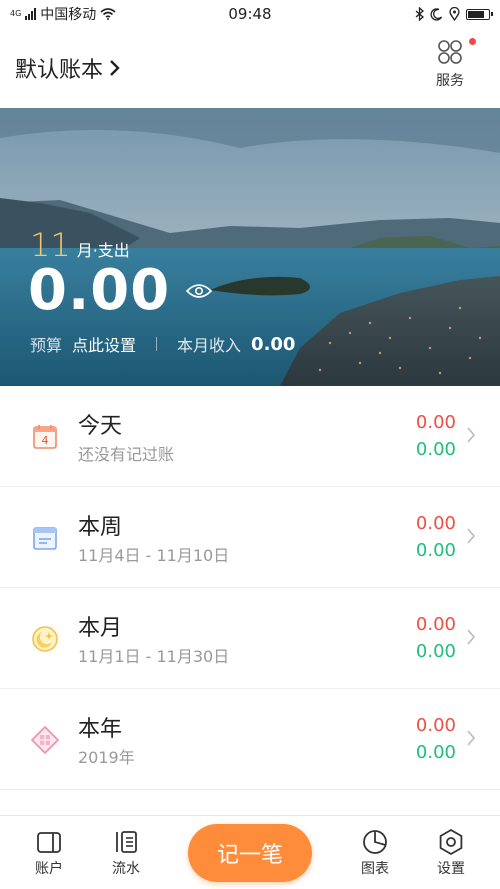 The image size is (500, 889). I want to click on period-subtitle: 11月1日 - 11月30日, so click(154, 656).